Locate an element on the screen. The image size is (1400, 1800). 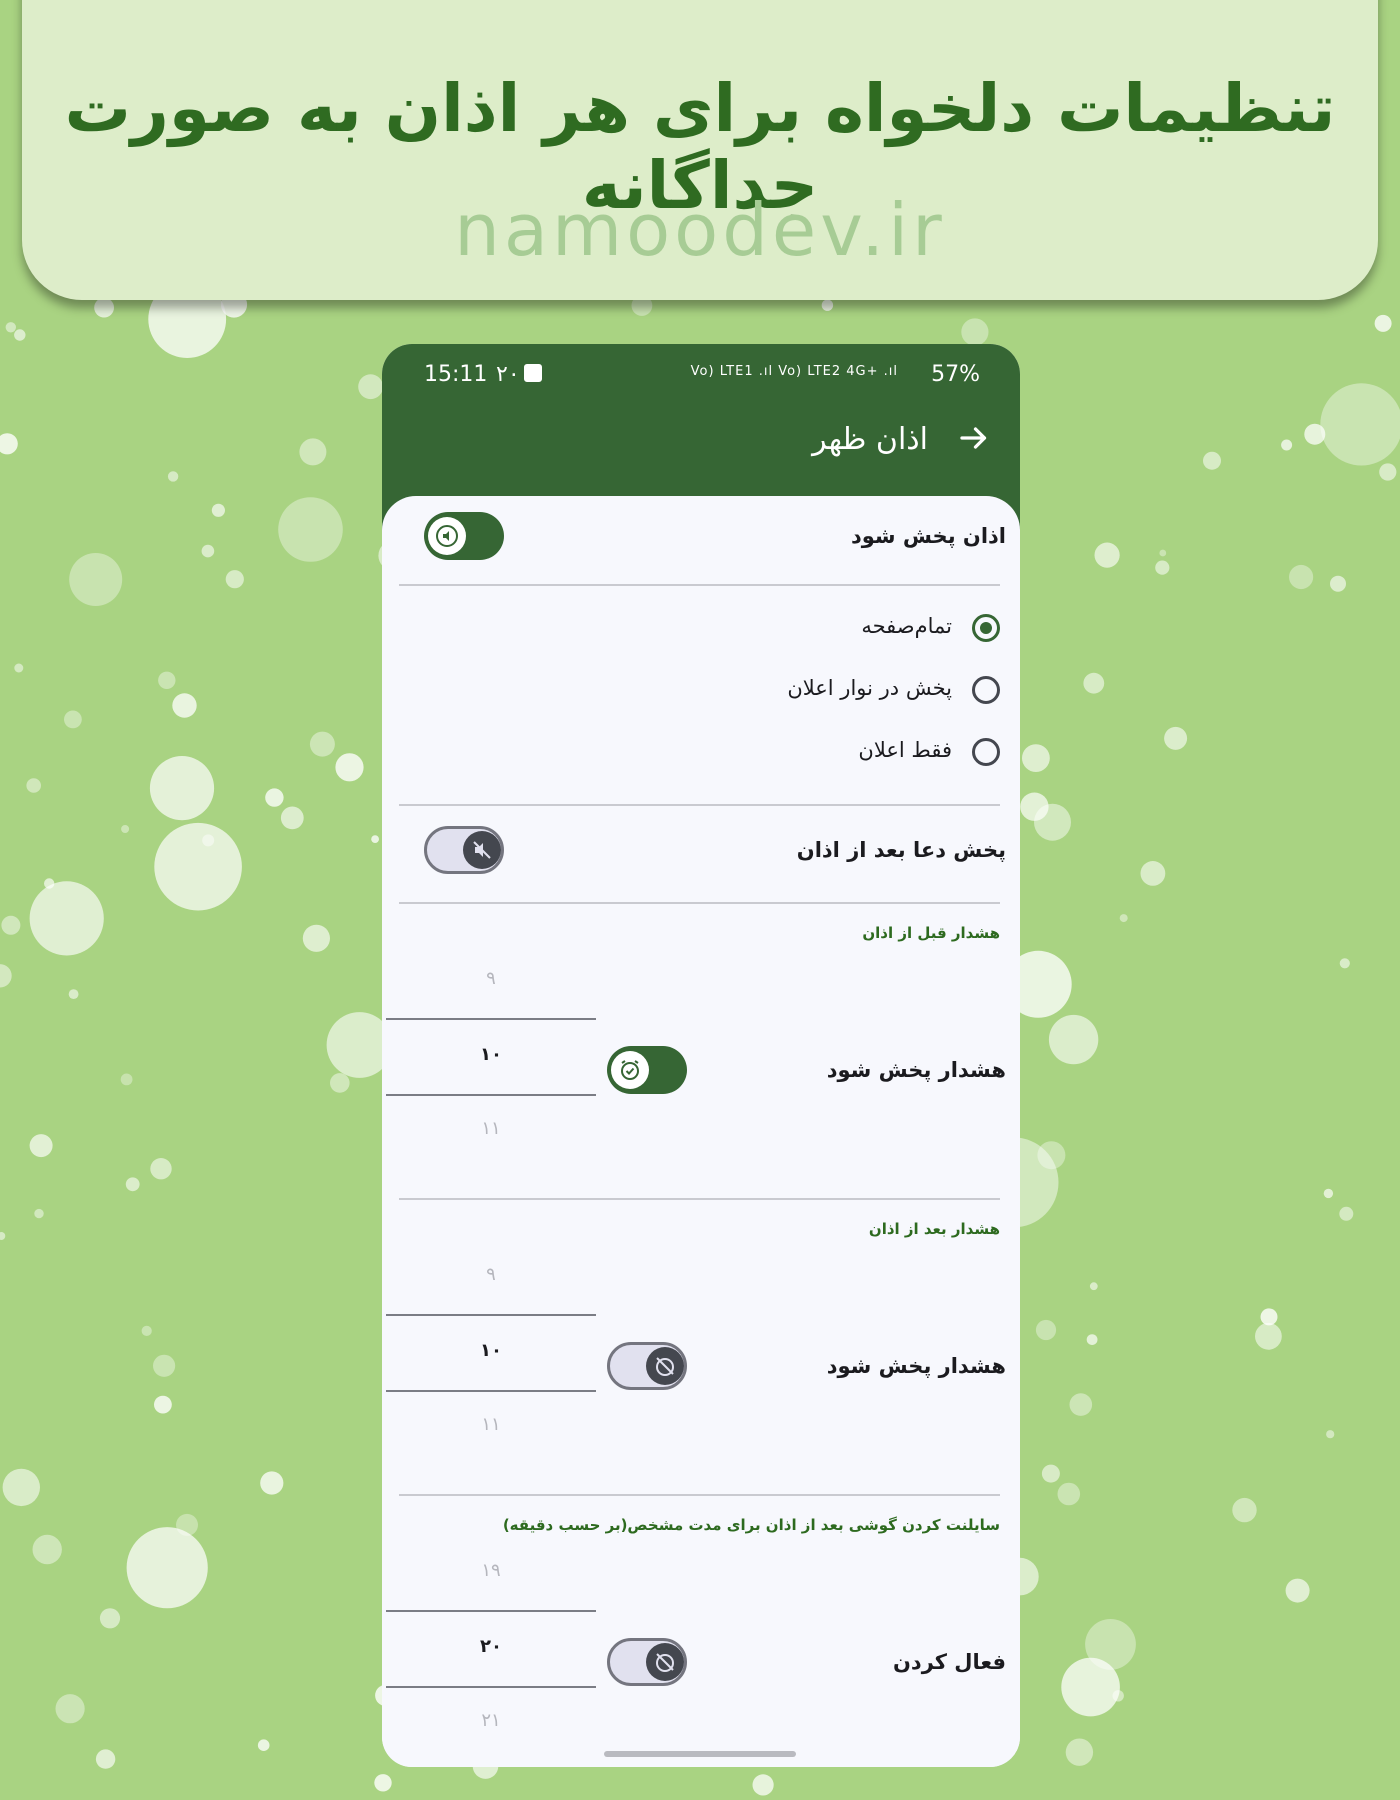
warning-before-section-label: هشدار قبل از اذان is located at coordinates (931, 933).